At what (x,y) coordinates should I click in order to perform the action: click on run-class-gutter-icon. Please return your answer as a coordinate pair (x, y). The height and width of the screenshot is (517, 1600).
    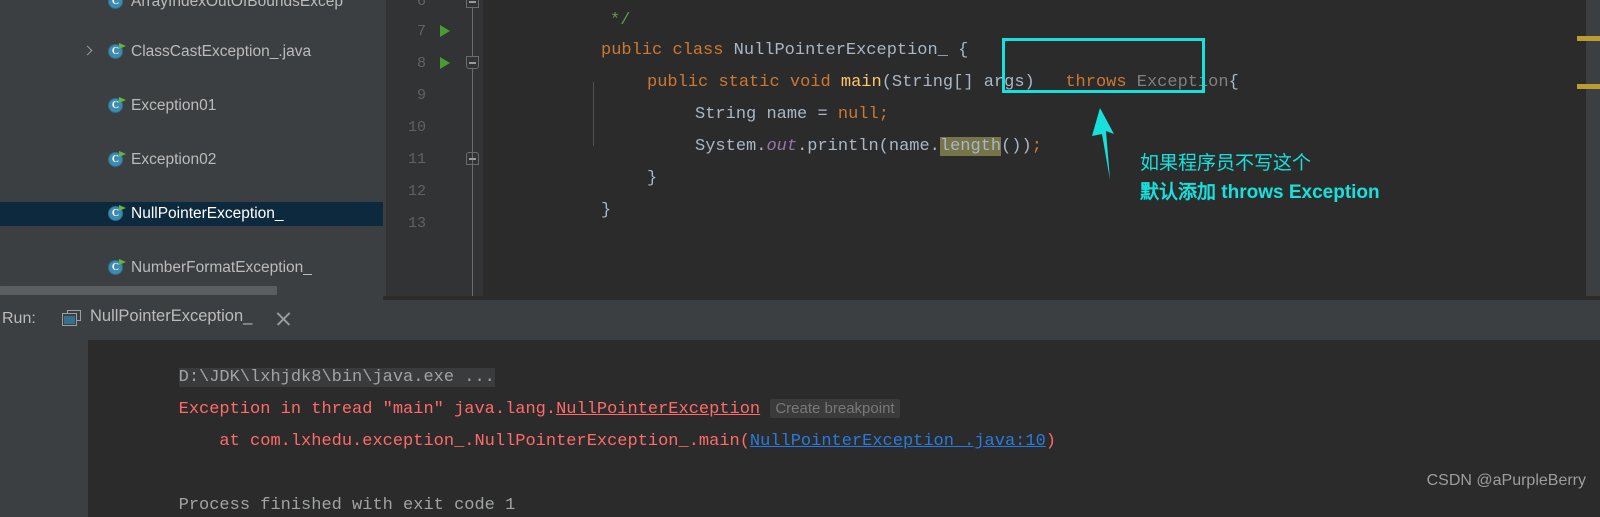
    Looking at the image, I should click on (445, 31).